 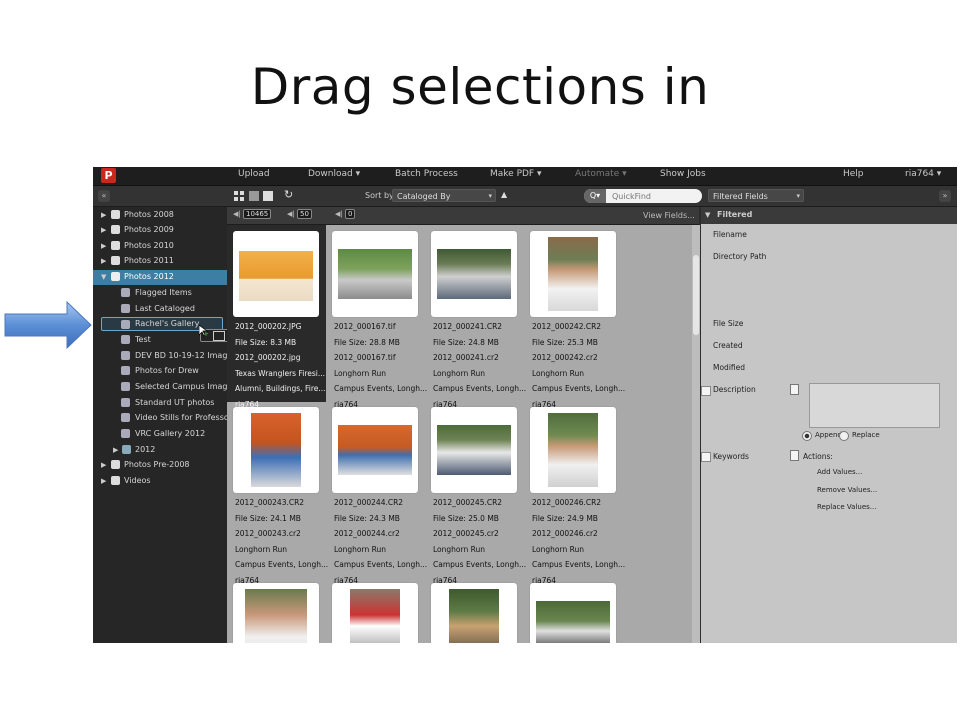 I want to click on gallery-icon, so click(x=125, y=324).